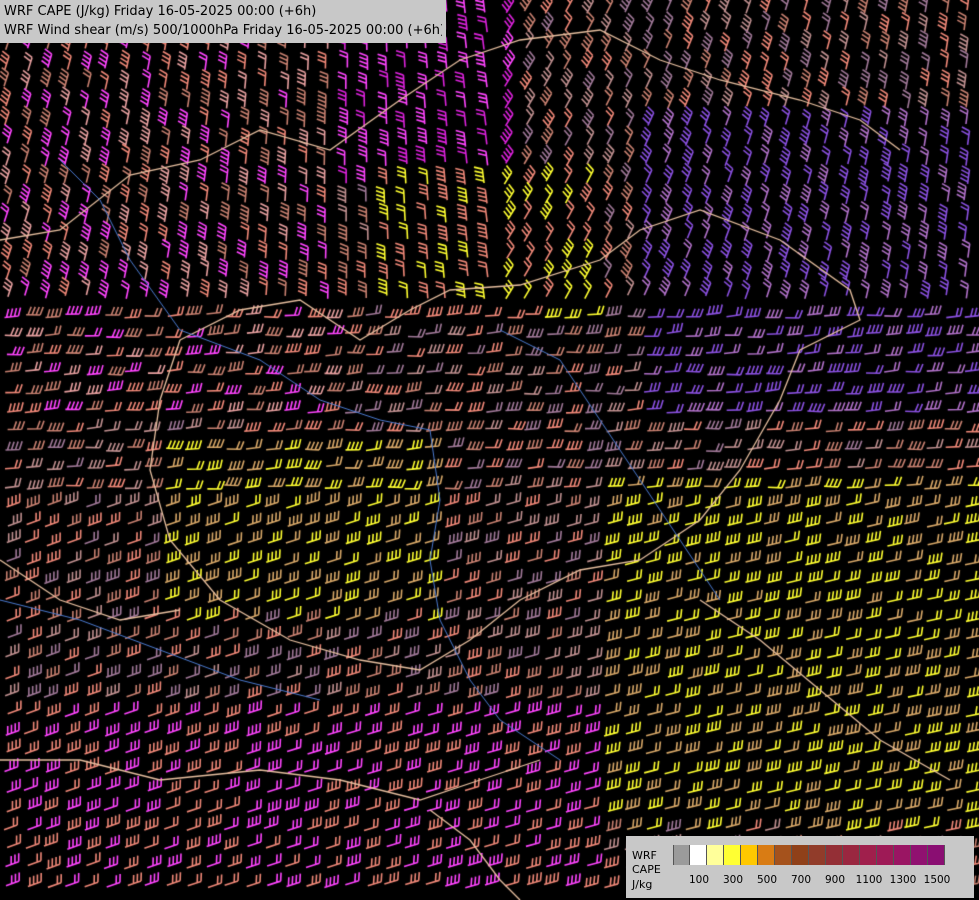 This screenshot has width=979, height=900. What do you see at coordinates (937, 880) in the screenshot?
I see `legend-tick-label: 1500` at bounding box center [937, 880].